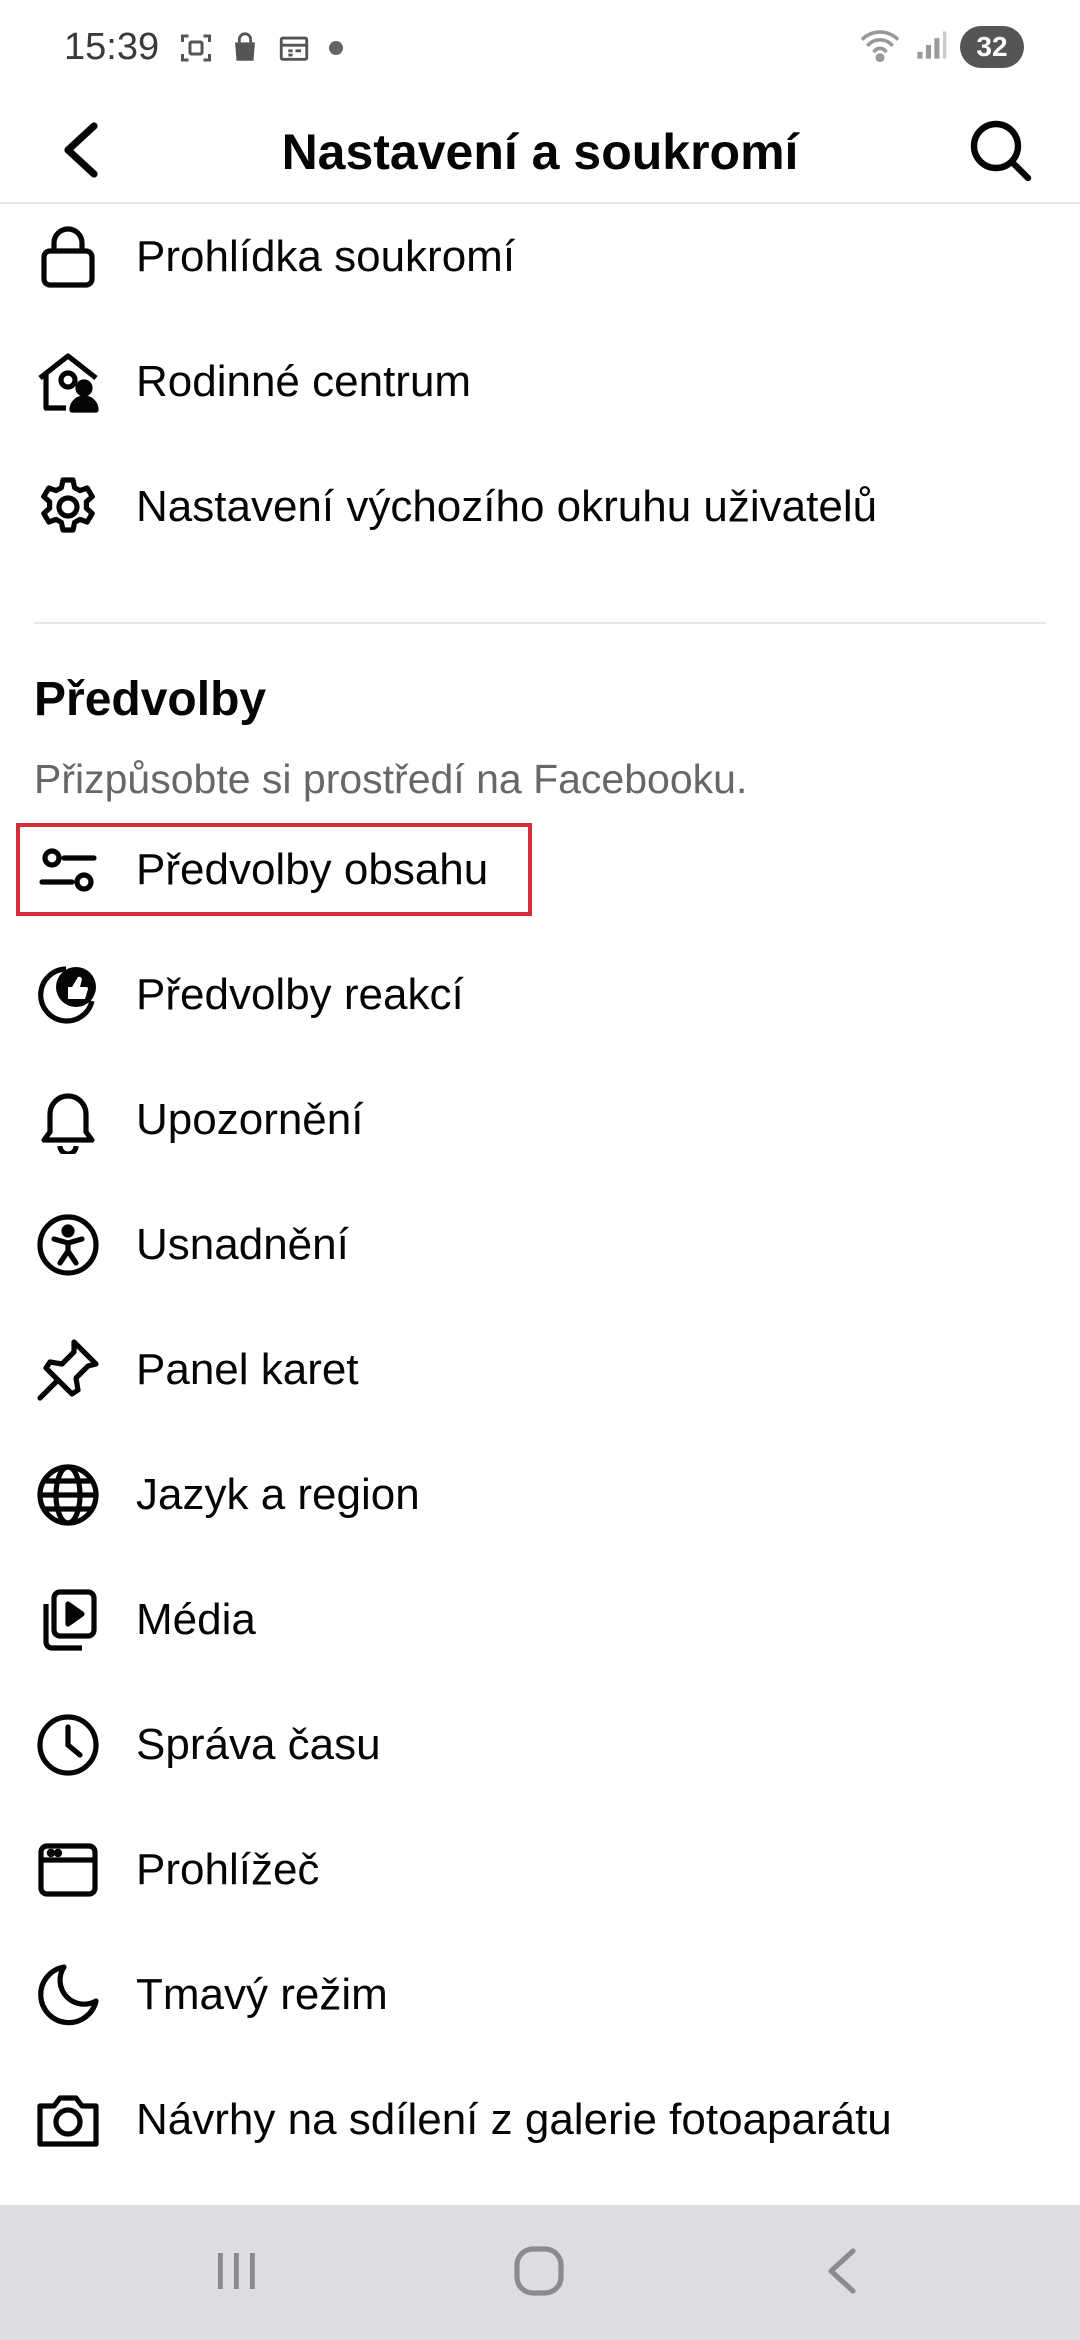 The image size is (1080, 2340). Describe the element at coordinates (540, 1869) in the screenshot. I see `menu-item-browser: Prohlížeč` at that location.